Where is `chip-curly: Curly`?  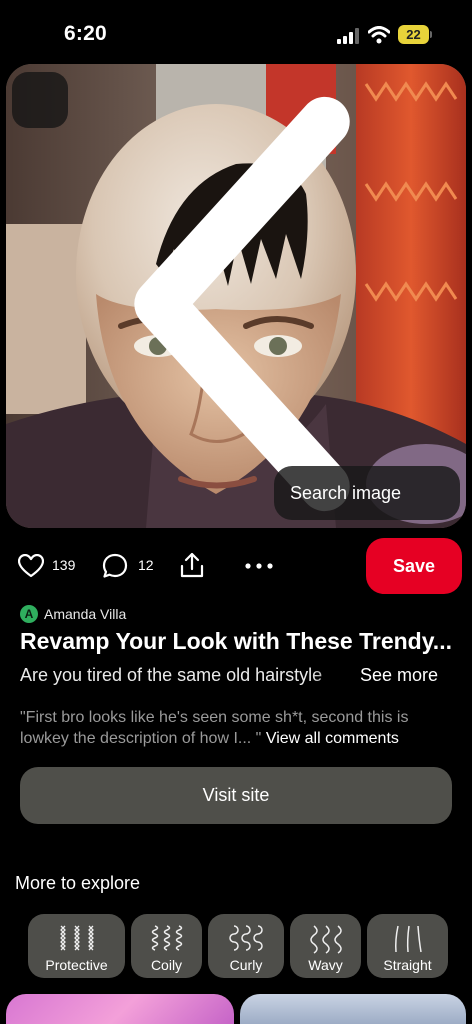
chip-curly: Curly is located at coordinates (246, 946).